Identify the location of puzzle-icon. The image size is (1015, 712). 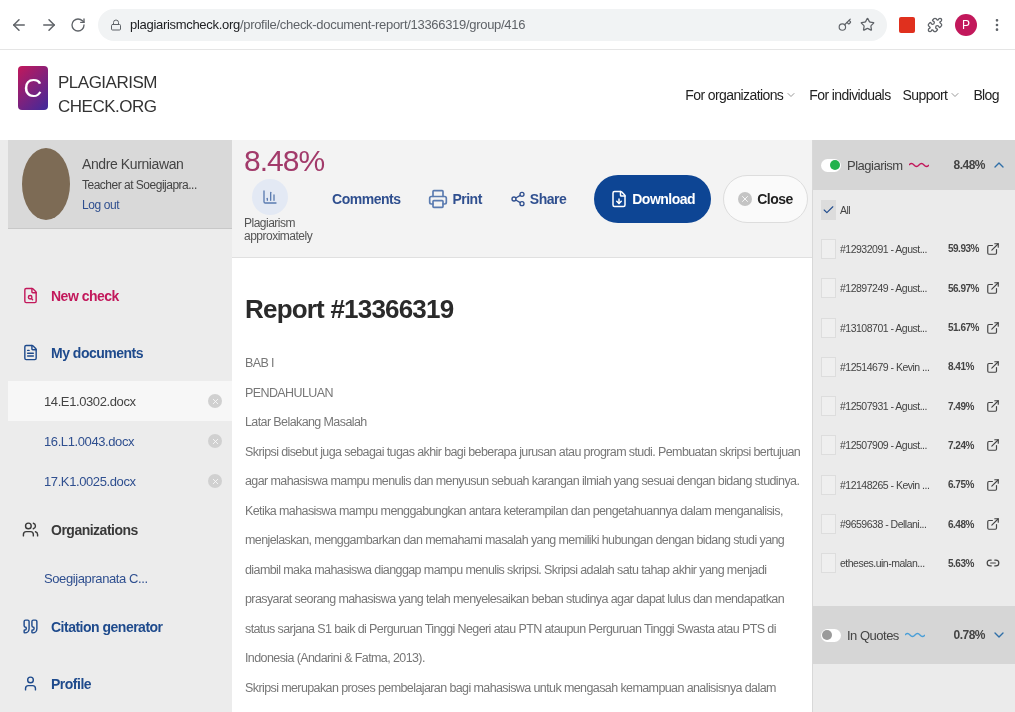
(935, 24).